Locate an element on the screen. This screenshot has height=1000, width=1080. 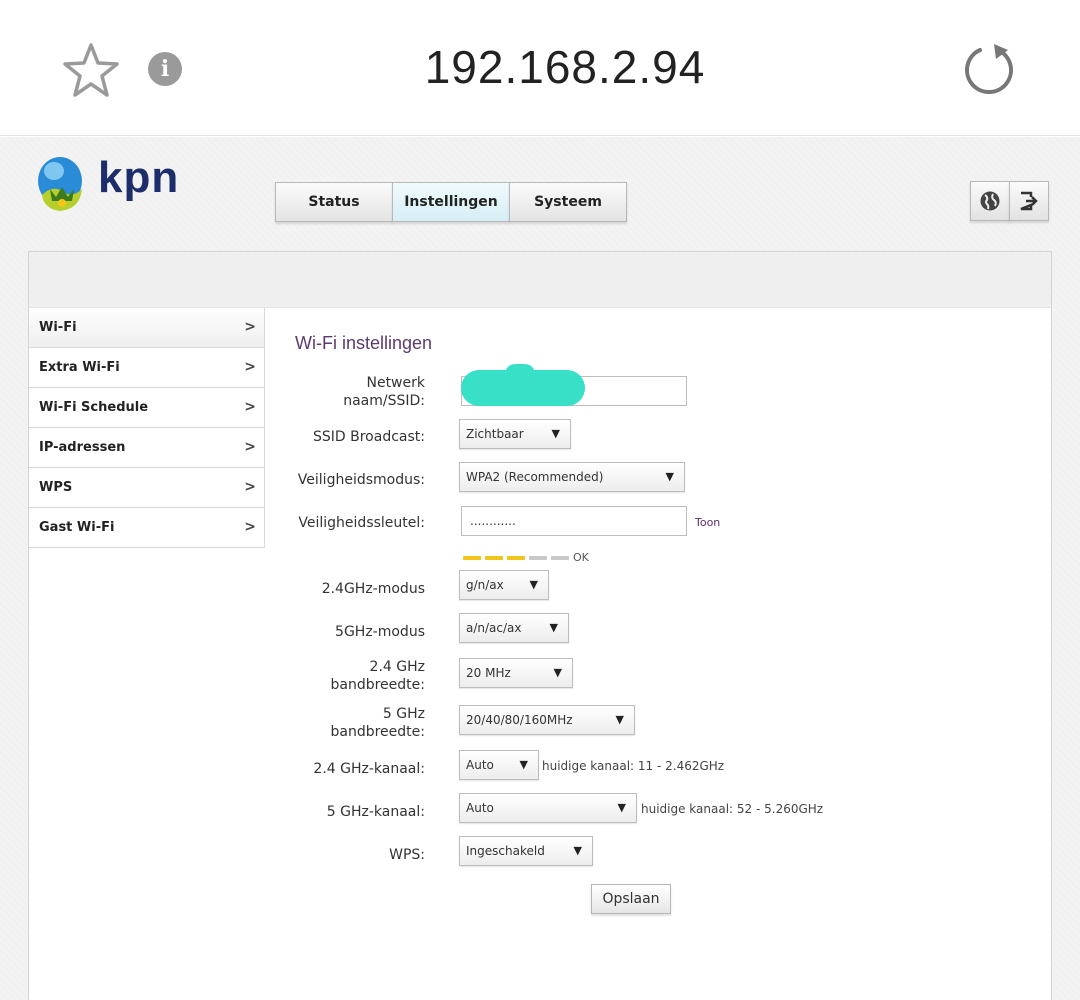
kpn-crown-logo is located at coordinates (60, 184).